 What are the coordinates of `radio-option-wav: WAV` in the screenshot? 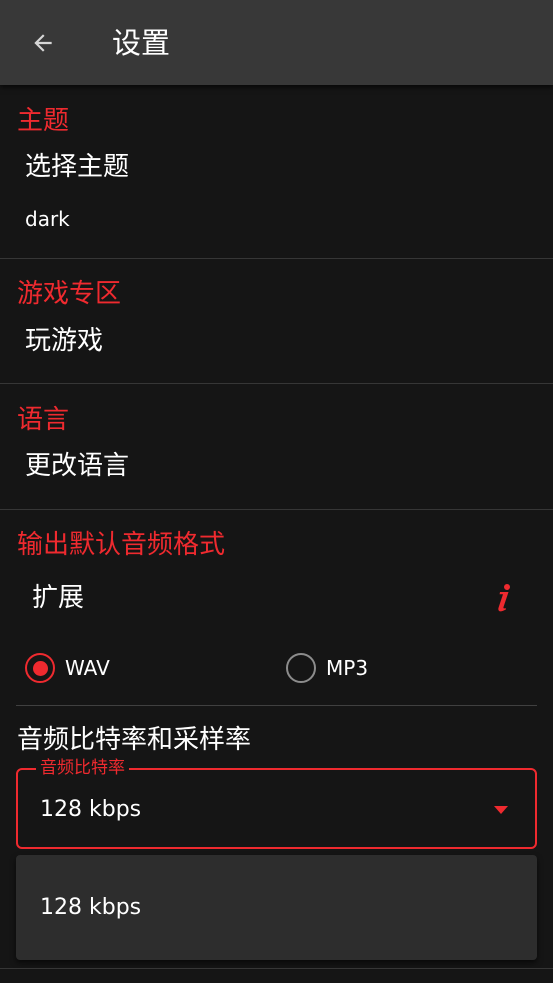 It's located at (110, 668).